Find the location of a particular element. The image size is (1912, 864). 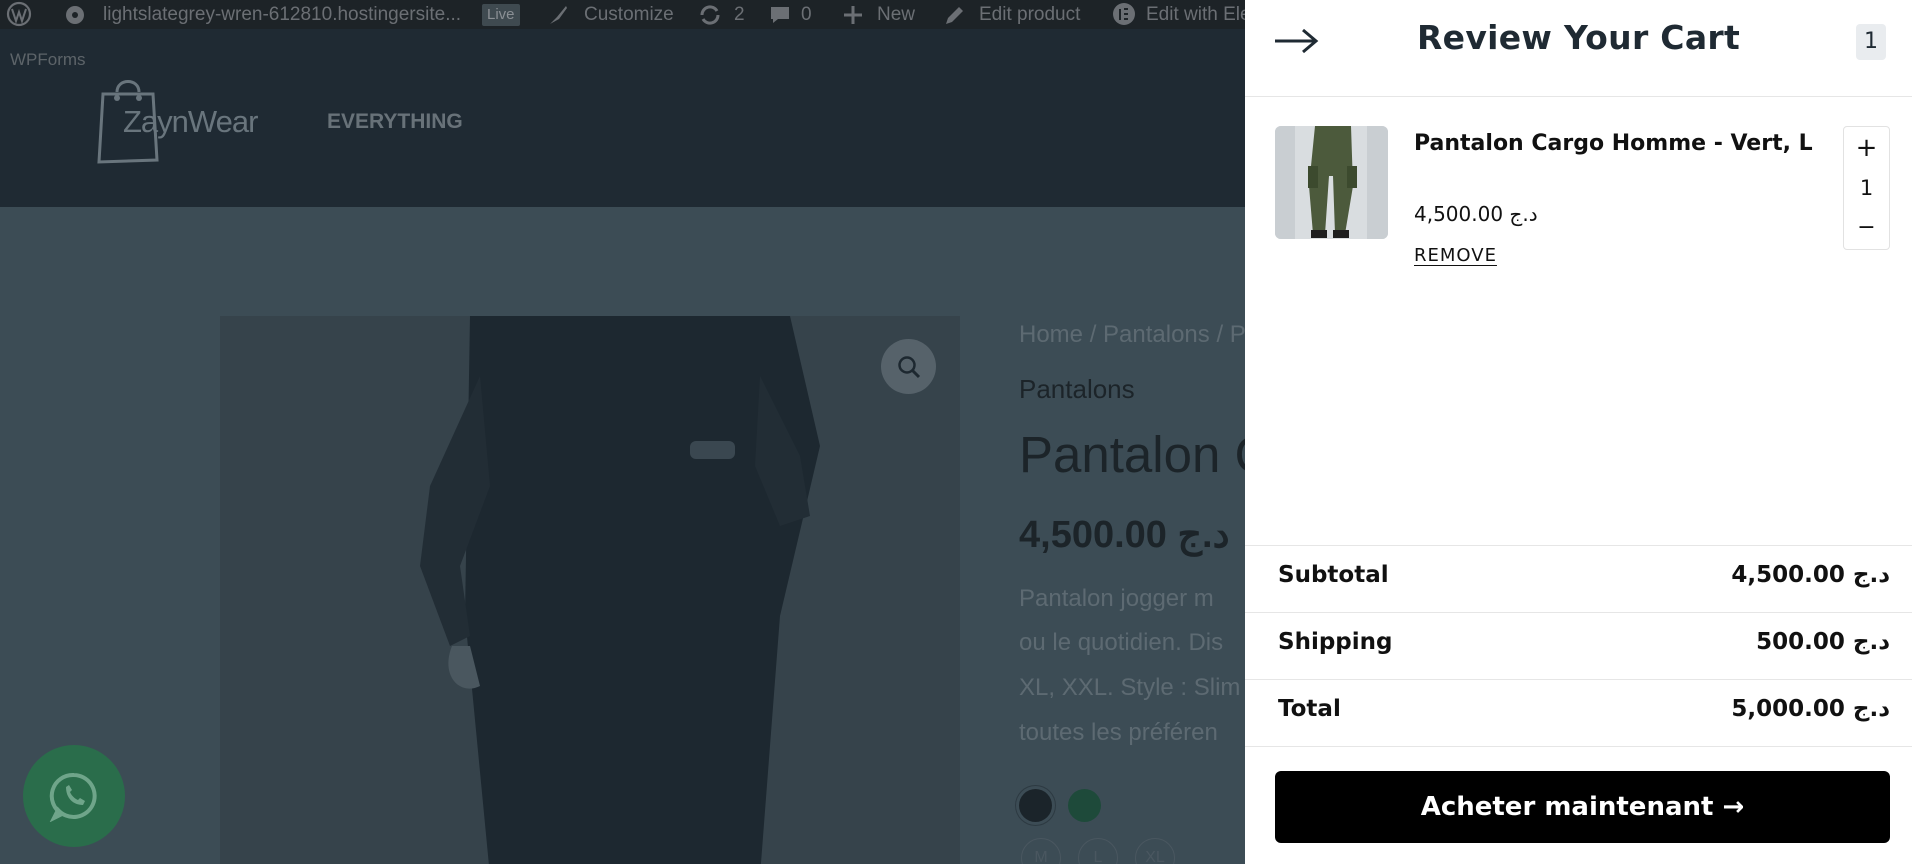

remove-item-link: REMOVE is located at coordinates (1455, 255).